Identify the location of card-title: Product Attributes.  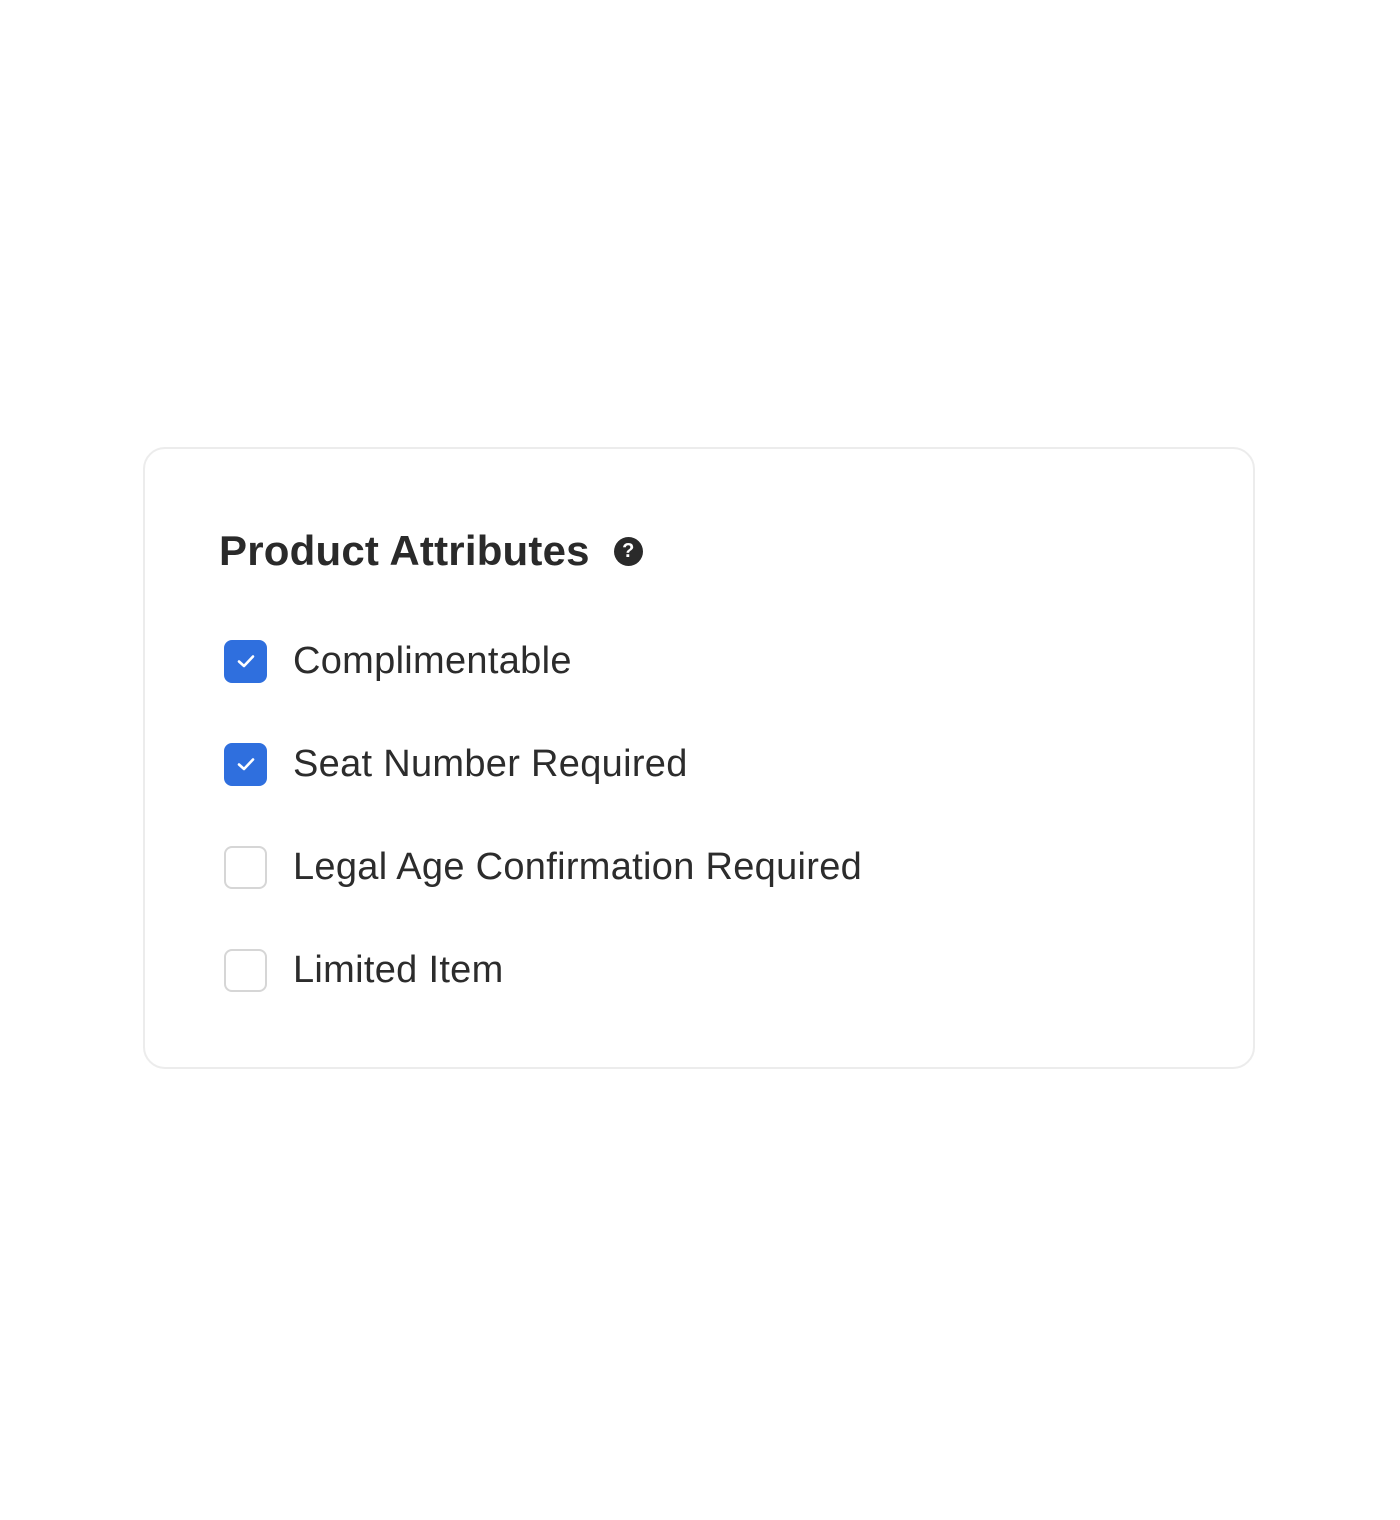
(404, 550).